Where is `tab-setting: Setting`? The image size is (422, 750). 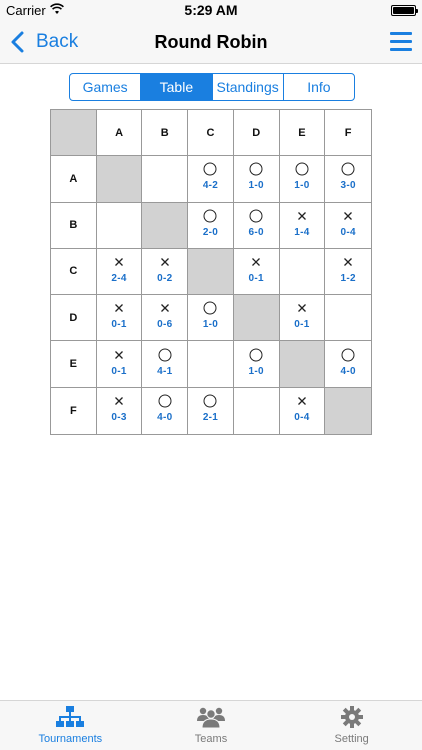
tab-setting: Setting is located at coordinates (351, 725).